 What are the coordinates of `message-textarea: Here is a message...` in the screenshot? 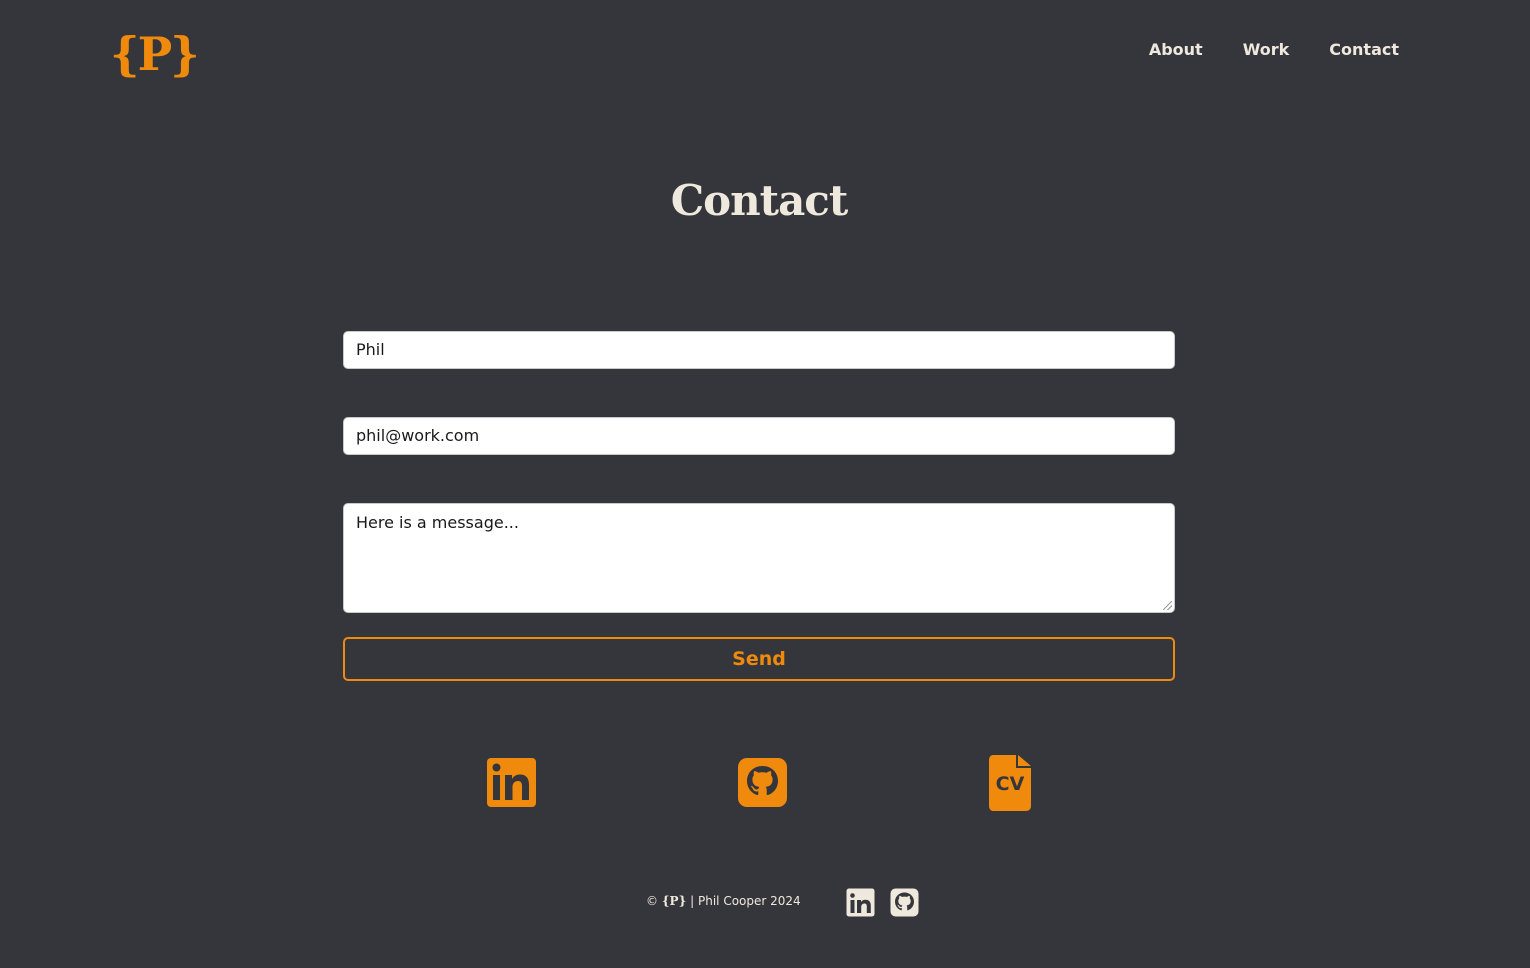 It's located at (759, 558).